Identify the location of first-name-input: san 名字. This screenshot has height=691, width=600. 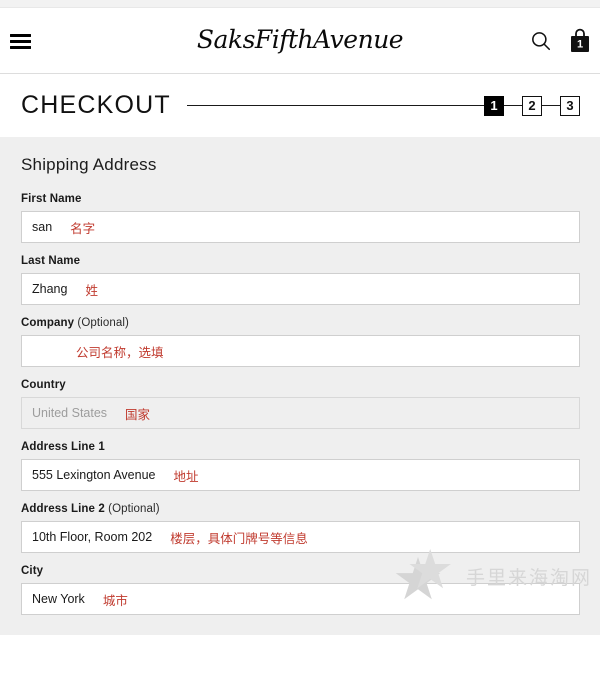
(300, 227).